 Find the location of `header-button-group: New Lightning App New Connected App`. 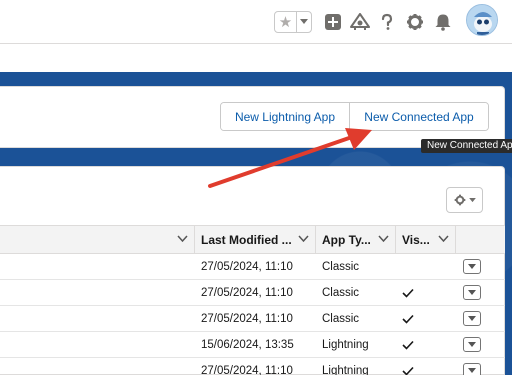

header-button-group: New Lightning App New Connected App is located at coordinates (354, 116).